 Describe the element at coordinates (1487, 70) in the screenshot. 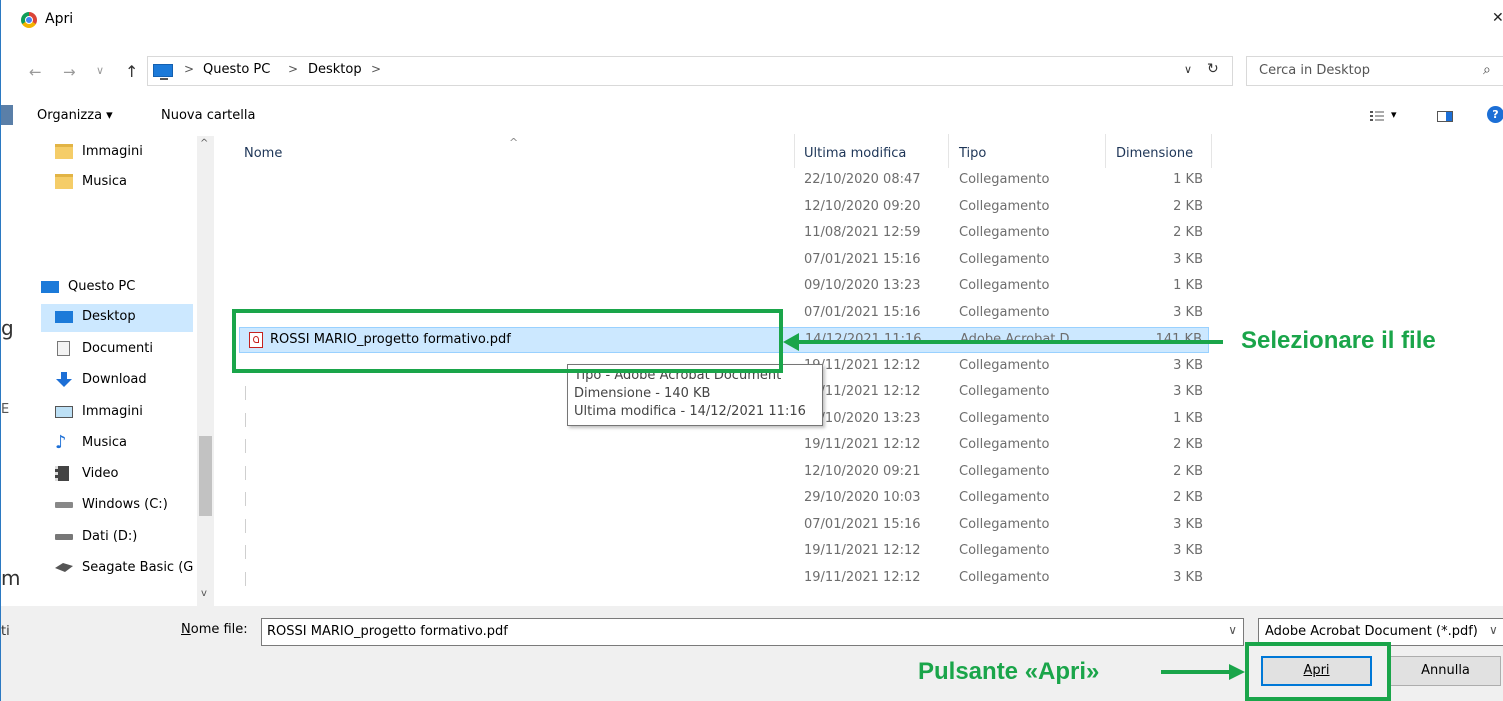

I see `search-icon: ⌕` at that location.